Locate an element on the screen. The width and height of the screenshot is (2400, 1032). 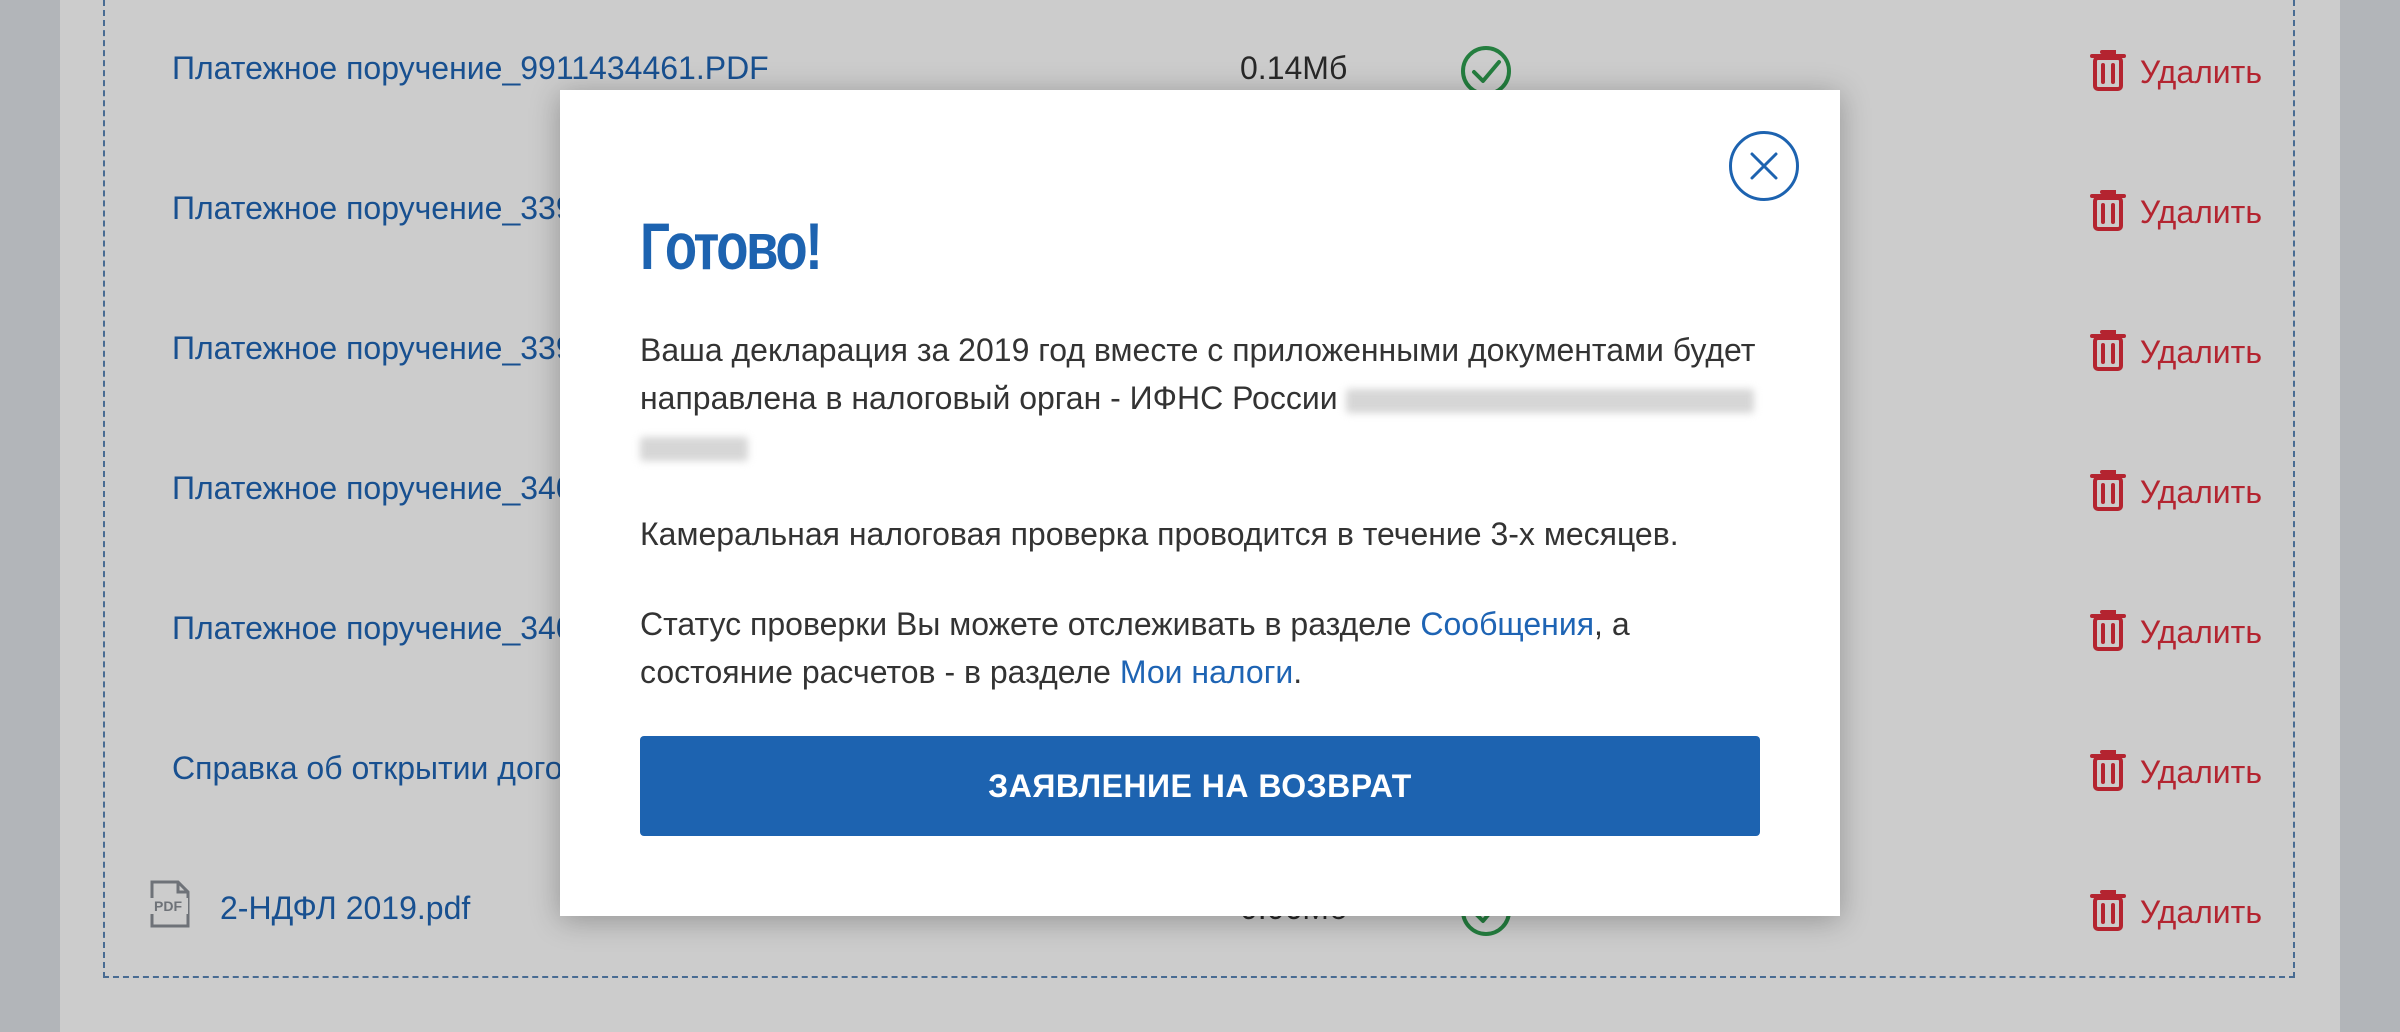
my-taxes-link: Мои налоги is located at coordinates (1206, 672).